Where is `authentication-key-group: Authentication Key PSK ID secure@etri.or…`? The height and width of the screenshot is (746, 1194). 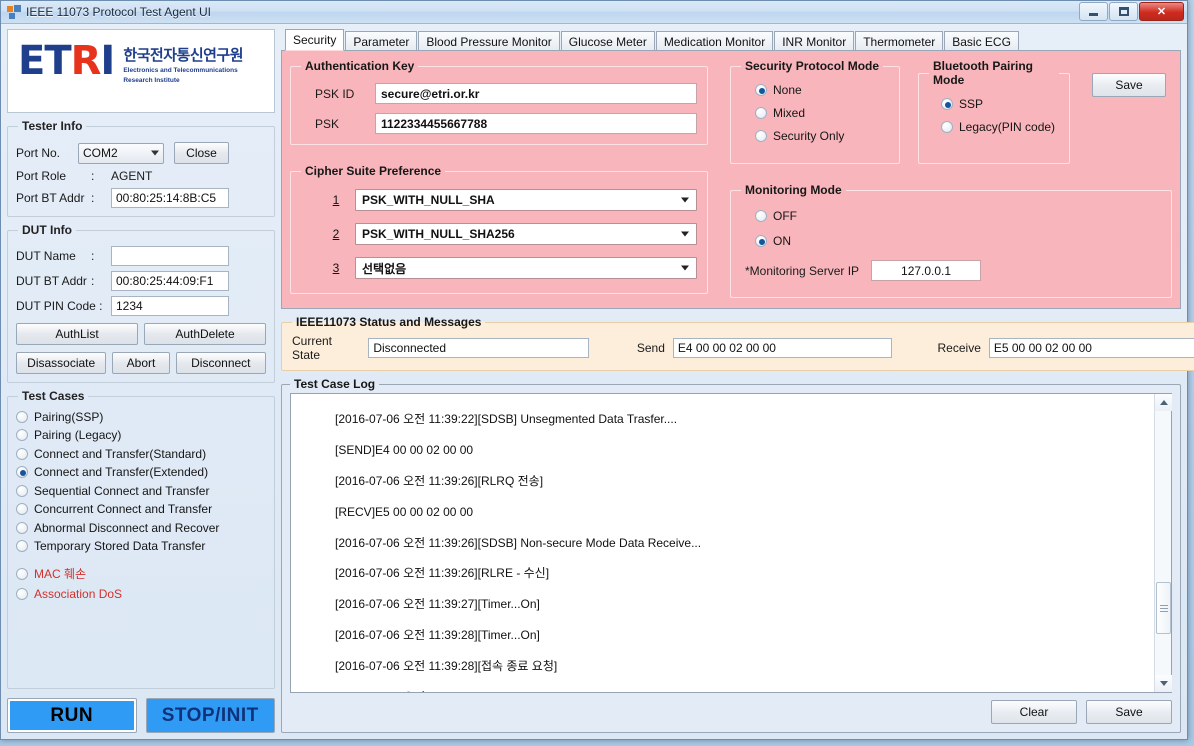
authentication-key-group: Authentication Key PSK ID secure@etri.or… is located at coordinates (499, 102).